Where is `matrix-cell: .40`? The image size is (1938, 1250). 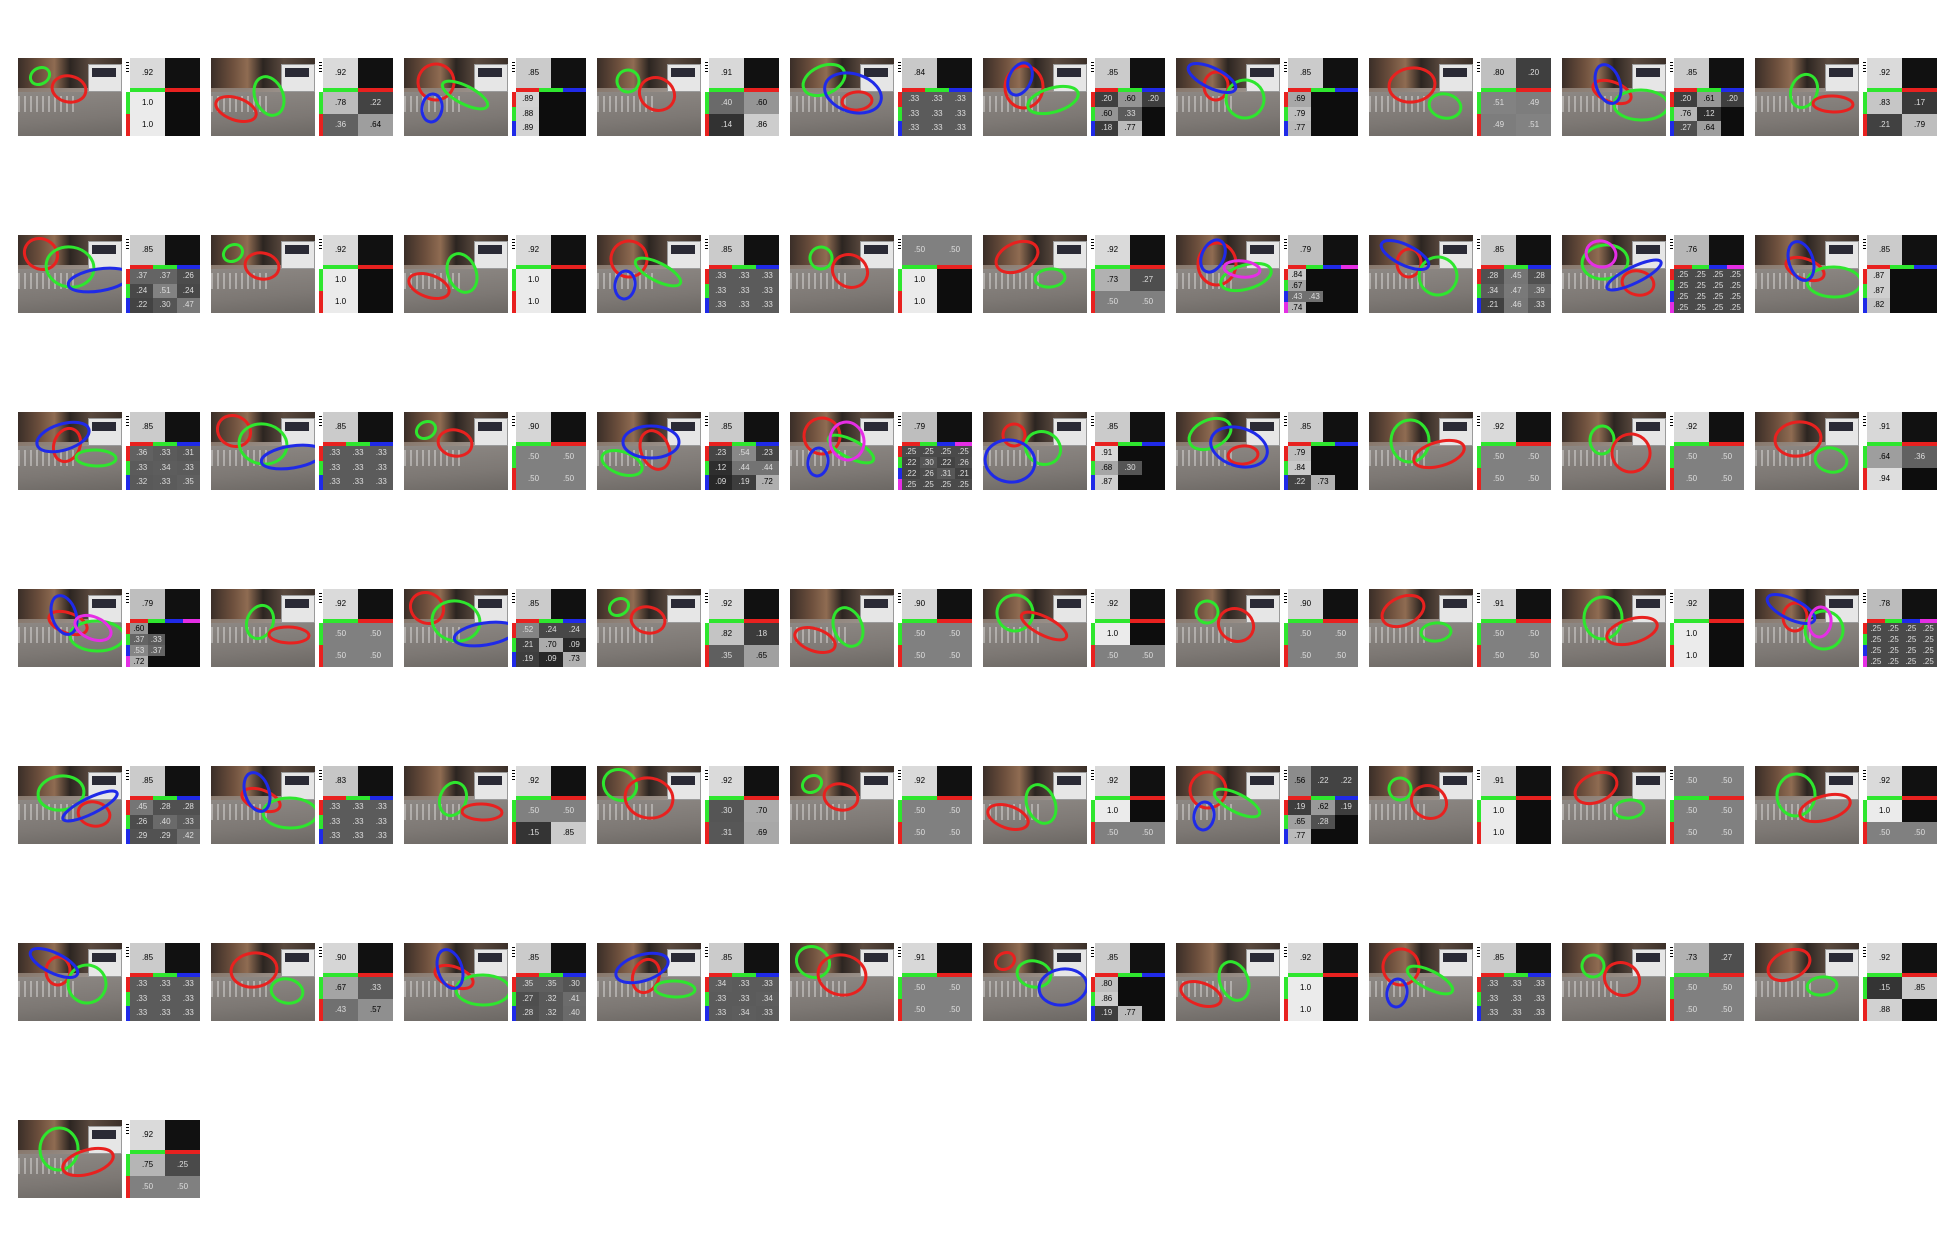
matrix-cell: .40 is located at coordinates (726, 103).